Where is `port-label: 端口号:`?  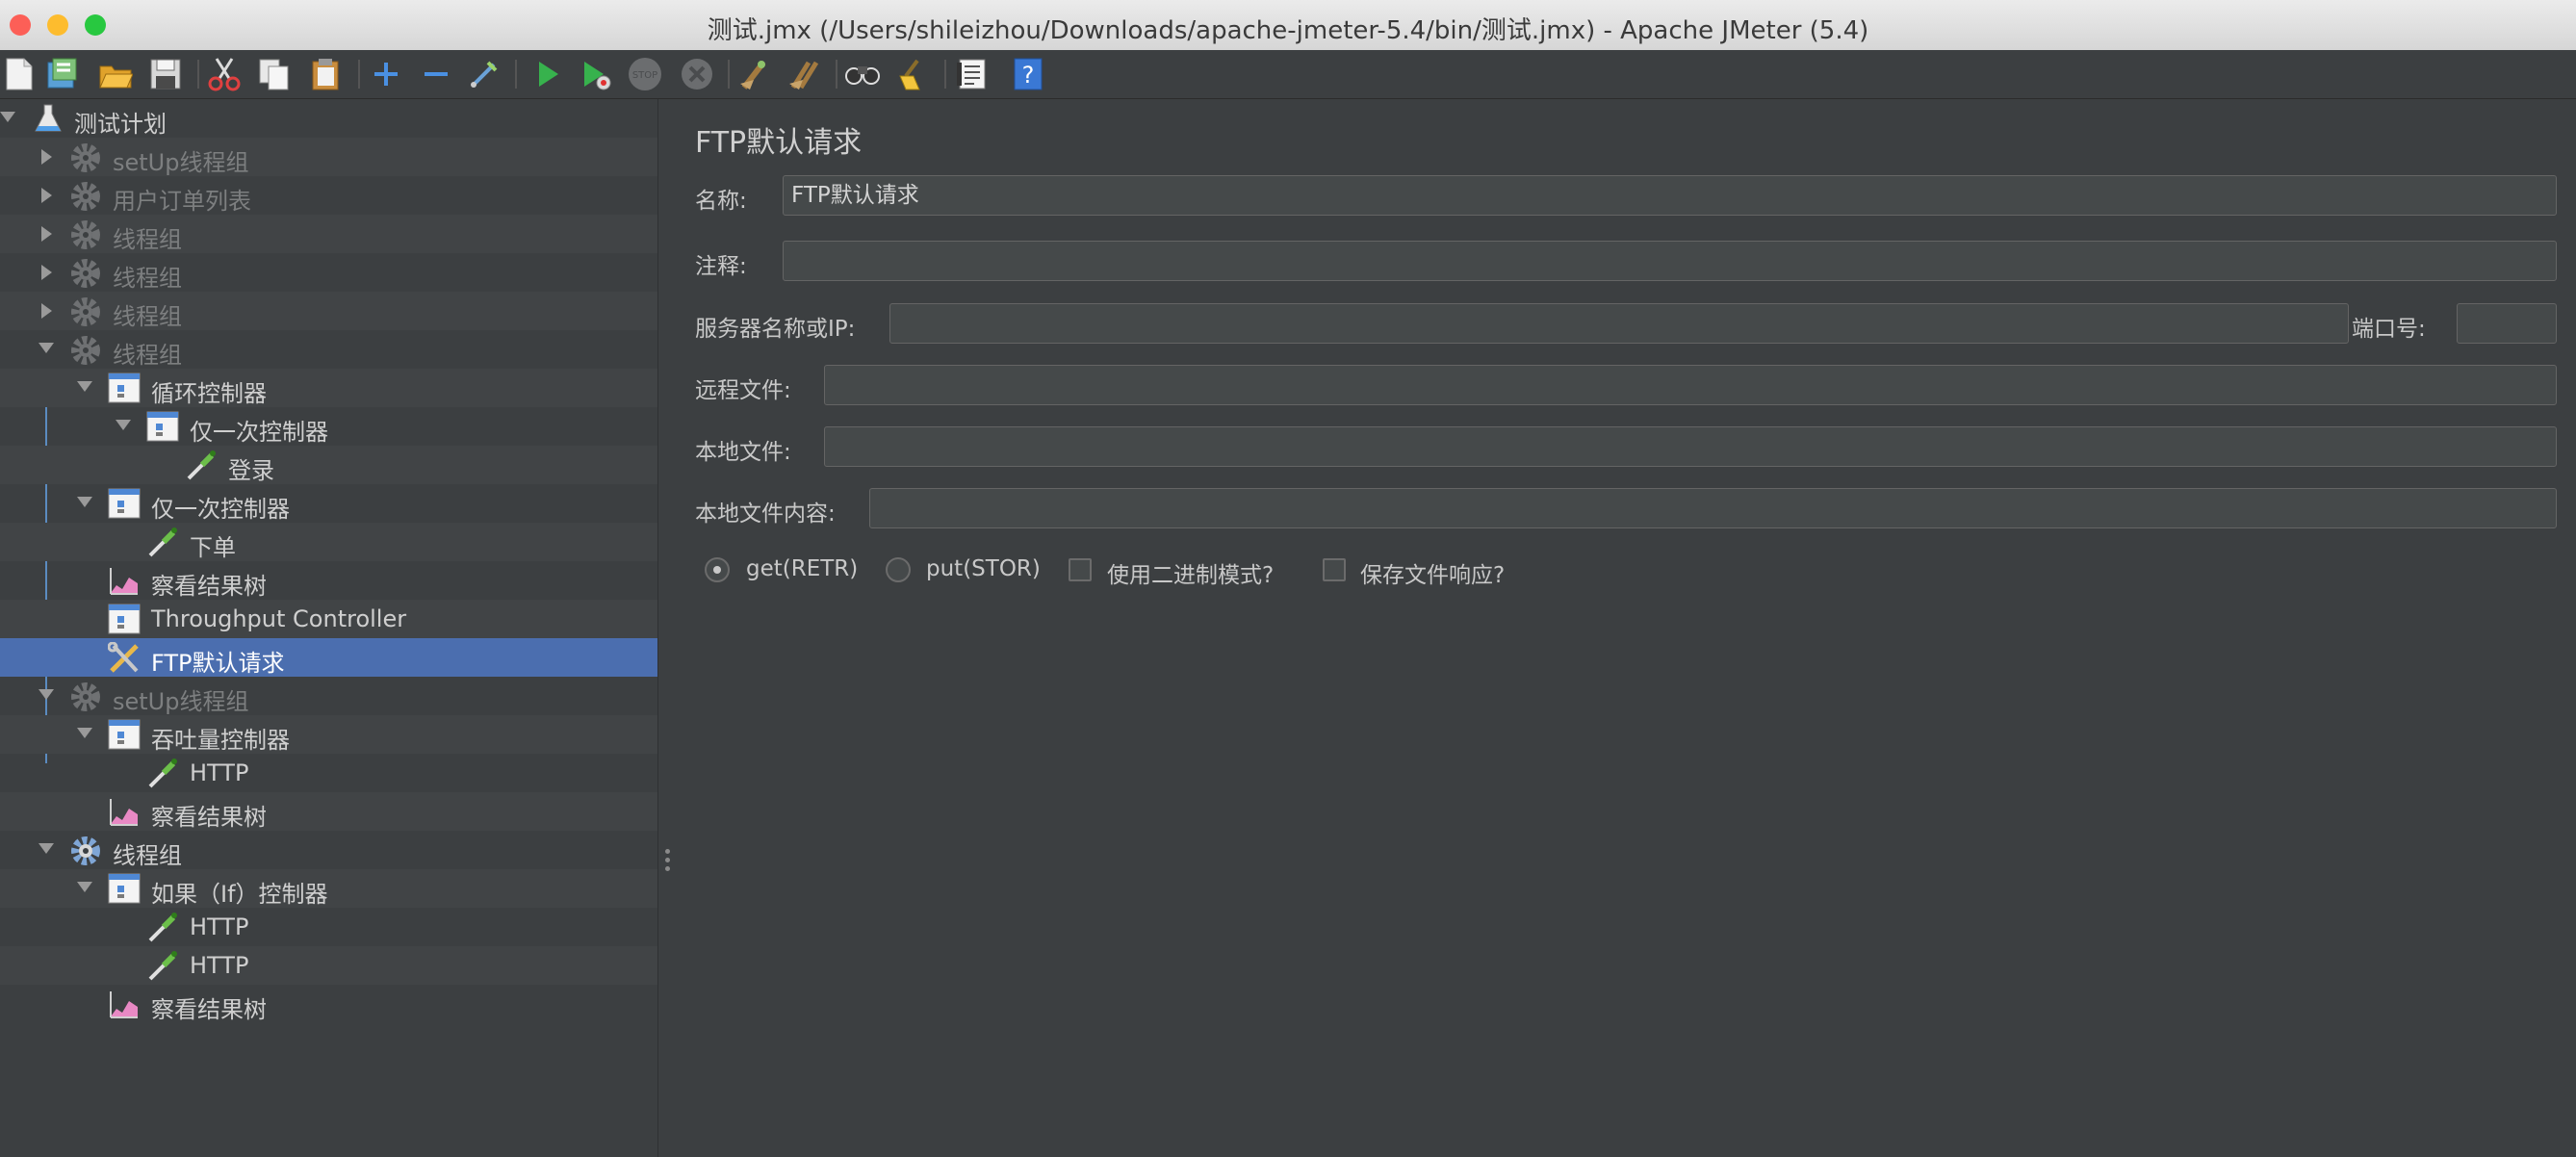
port-label: 端口号: is located at coordinates (2389, 329).